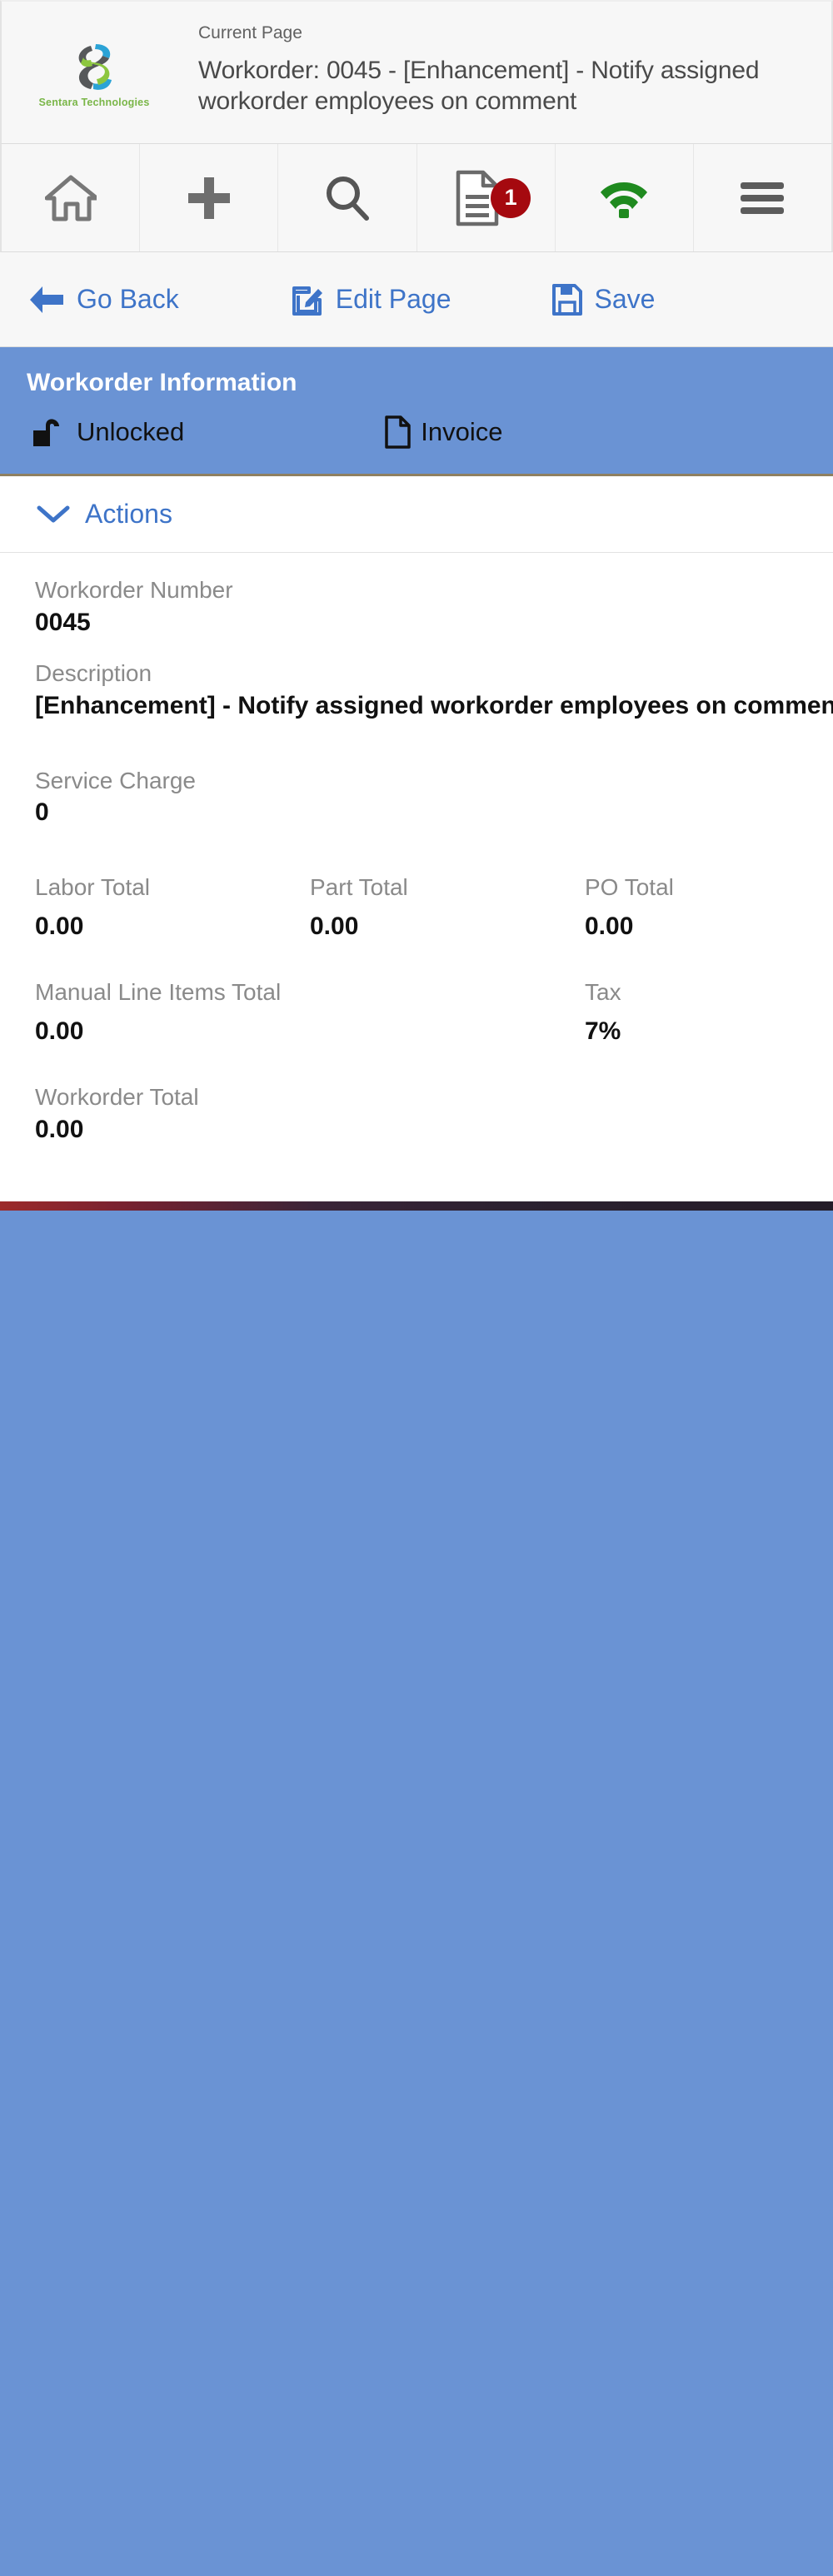  I want to click on save-label: Save, so click(625, 299).